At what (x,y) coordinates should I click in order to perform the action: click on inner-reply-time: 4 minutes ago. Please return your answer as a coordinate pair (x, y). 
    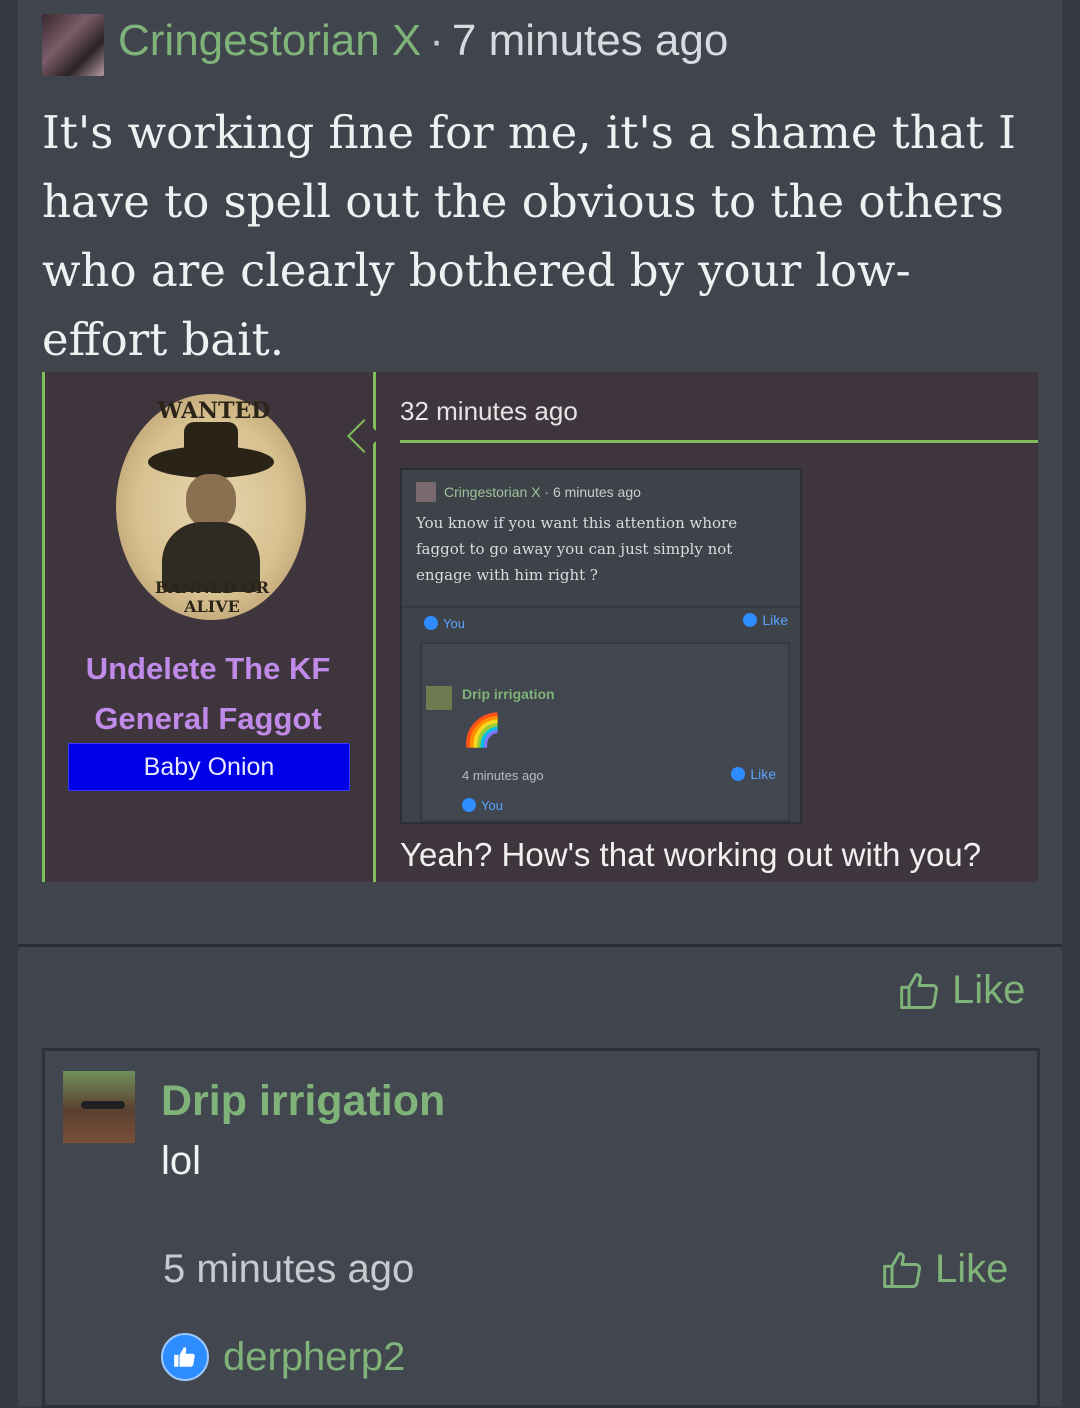
    Looking at the image, I should click on (503, 775).